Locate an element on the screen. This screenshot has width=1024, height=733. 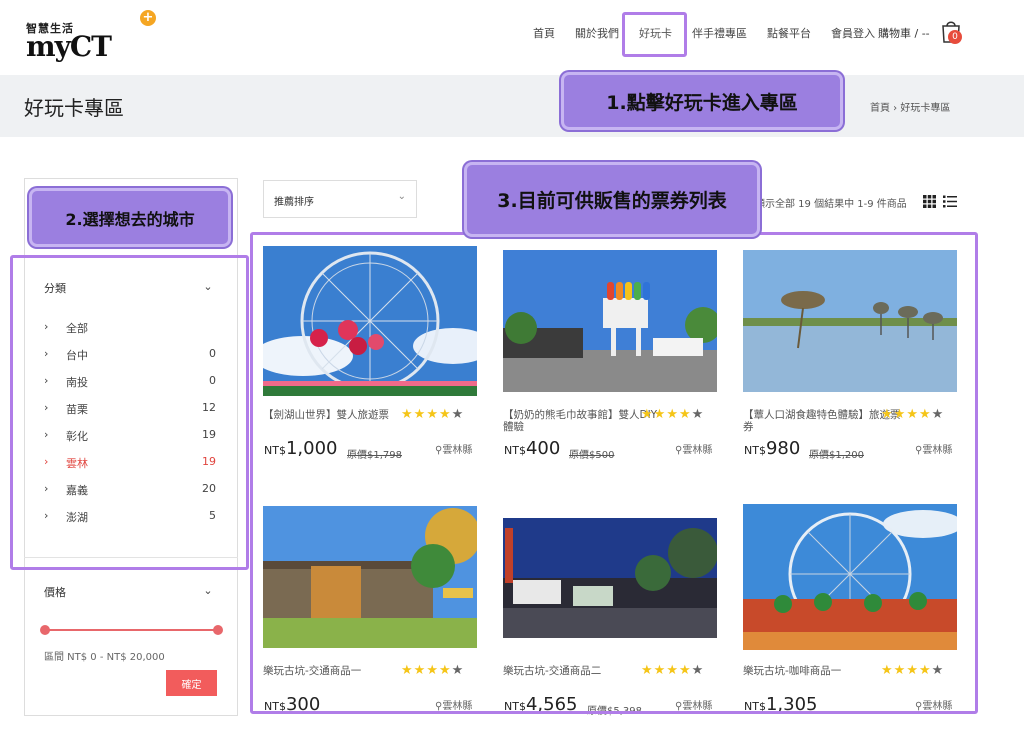
nav-souvenir: 伴手禮專區 is located at coordinates (719, 34).